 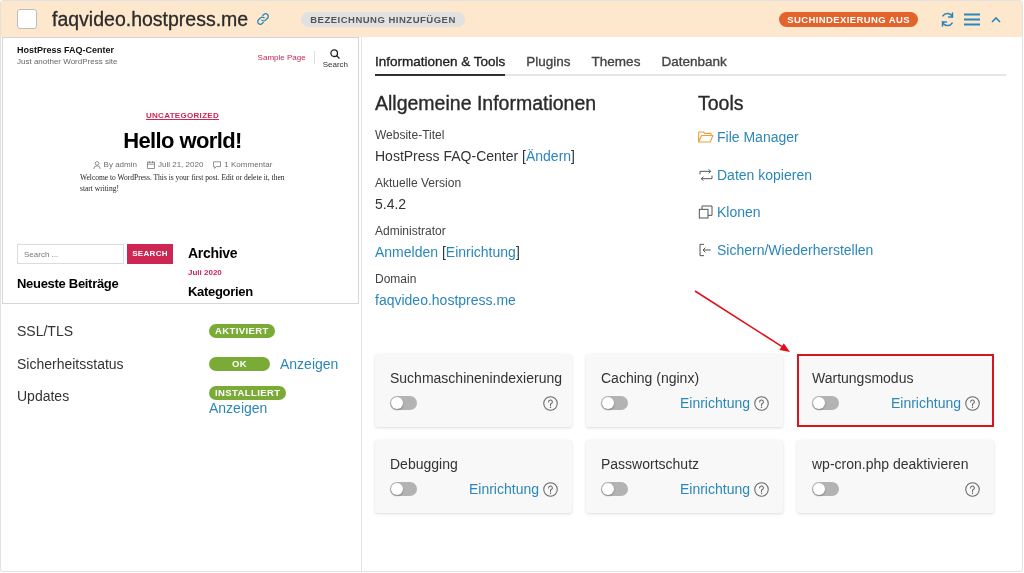 What do you see at coordinates (239, 363) in the screenshot?
I see `status-badge: OK` at bounding box center [239, 363].